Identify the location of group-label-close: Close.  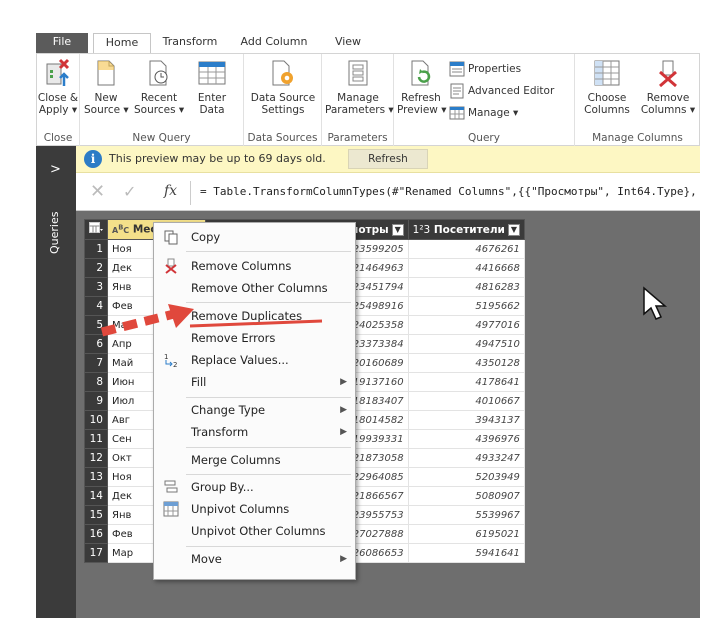
(58, 138).